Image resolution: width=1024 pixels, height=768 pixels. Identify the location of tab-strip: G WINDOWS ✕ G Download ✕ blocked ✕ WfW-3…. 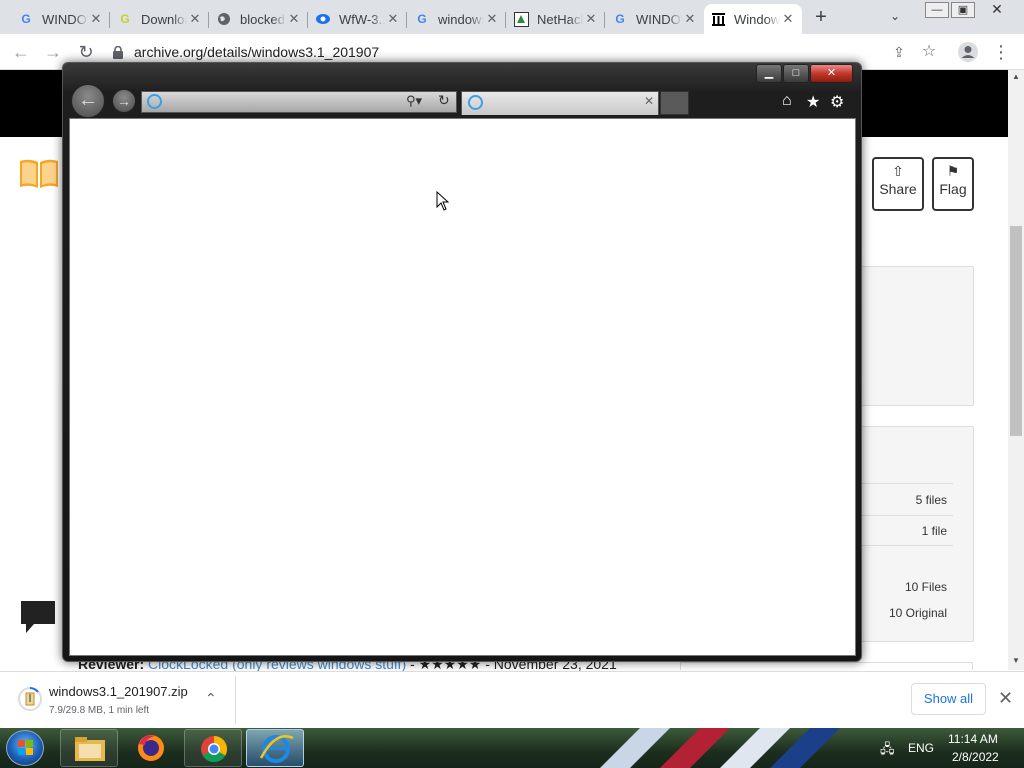
(512, 17).